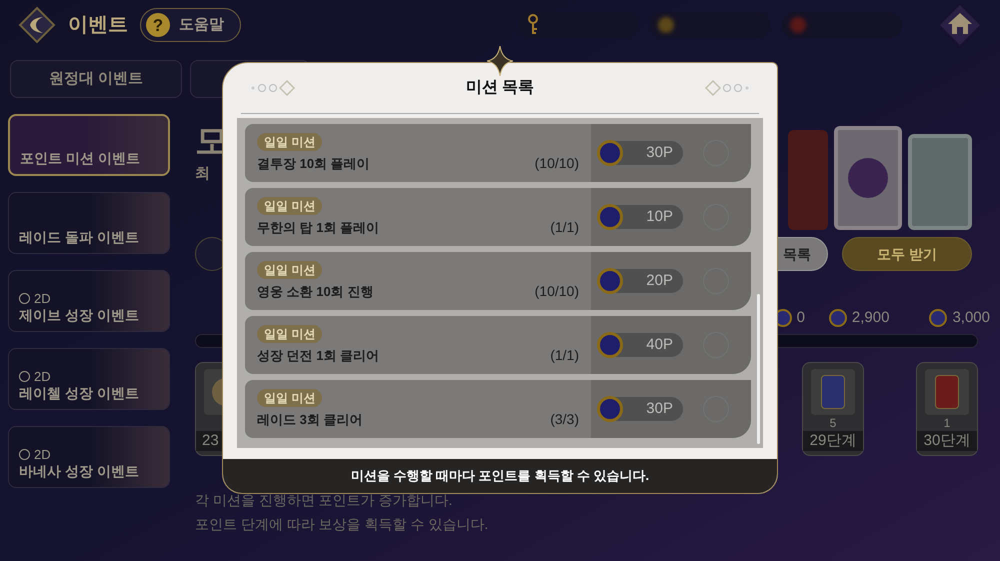 Image resolution: width=1000 pixels, height=561 pixels. Describe the element at coordinates (960, 25) in the screenshot. I see `home-icon` at that location.